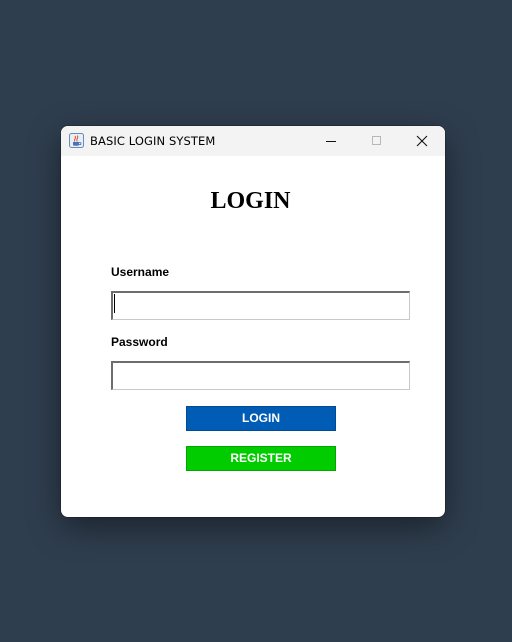 The image size is (512, 642). Describe the element at coordinates (139, 342) in the screenshot. I see `password-label: Password` at that location.